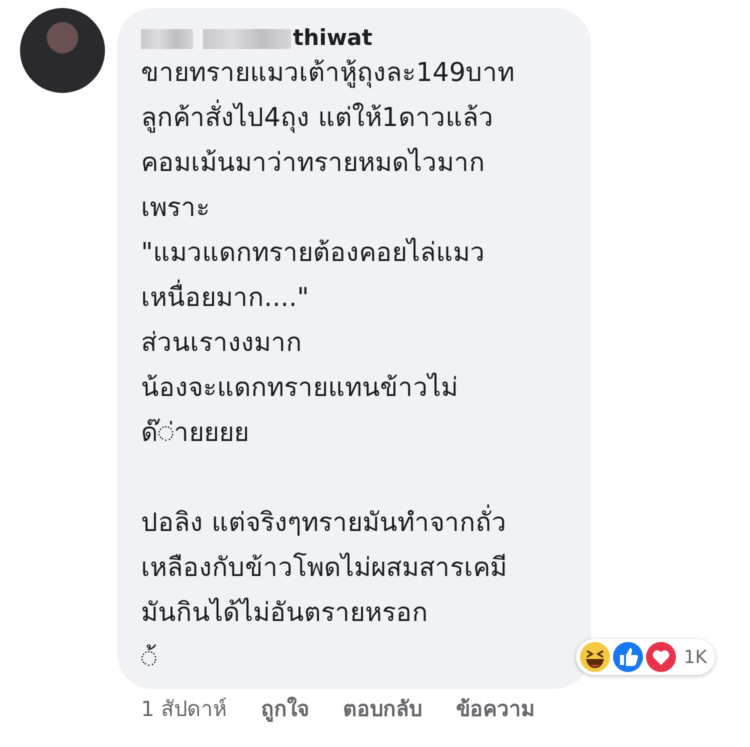 Image resolution: width=750 pixels, height=747 pixels. What do you see at coordinates (496, 709) in the screenshot?
I see `action-link: ข้อความ` at bounding box center [496, 709].